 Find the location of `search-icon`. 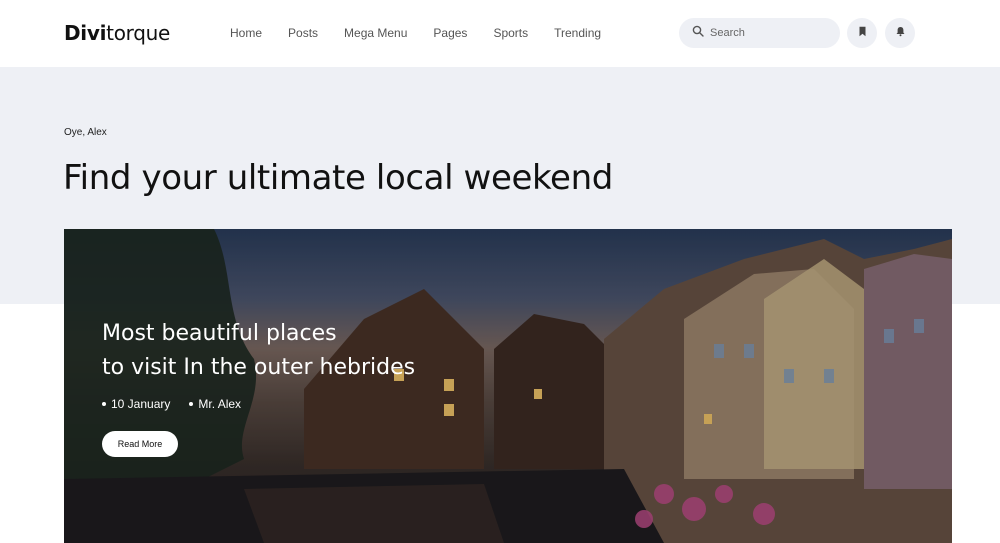

search-icon is located at coordinates (698, 33).